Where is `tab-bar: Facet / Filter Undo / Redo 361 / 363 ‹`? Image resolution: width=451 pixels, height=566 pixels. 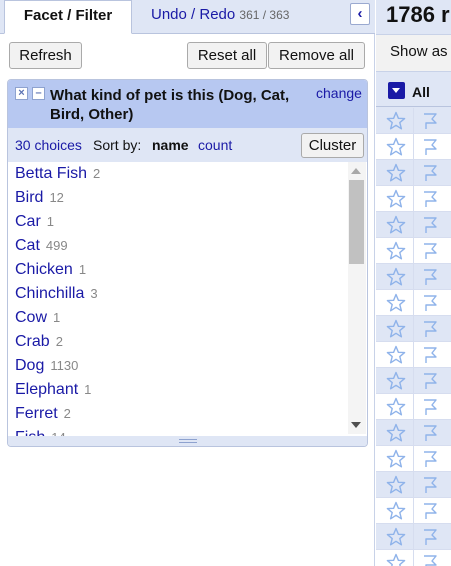 tab-bar: Facet / Filter Undo / Redo 361 / 363 ‹ is located at coordinates (187, 17).